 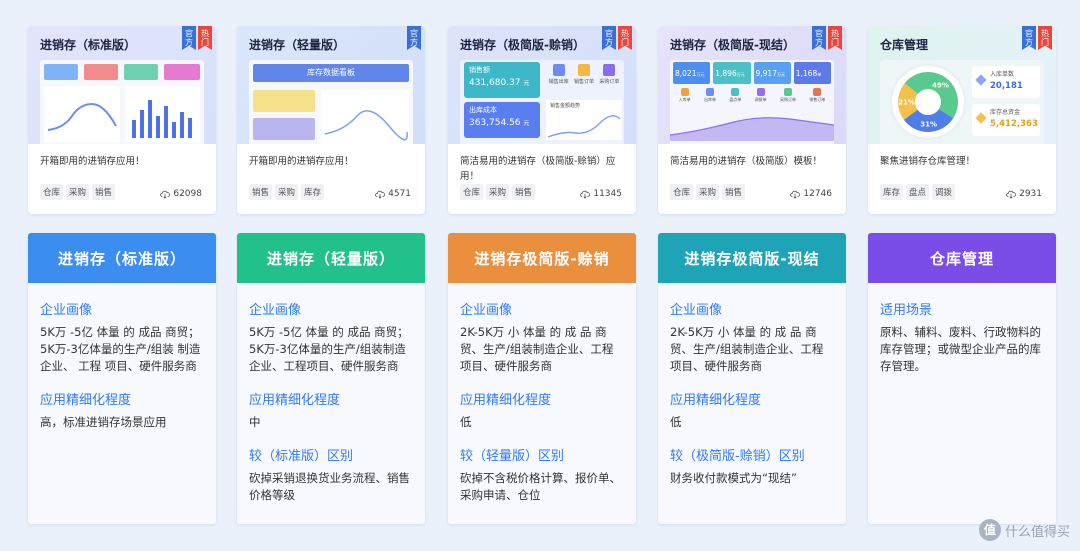 What do you see at coordinates (716, 400) in the screenshot?
I see `section-title: 应用精细化程度` at bounding box center [716, 400].